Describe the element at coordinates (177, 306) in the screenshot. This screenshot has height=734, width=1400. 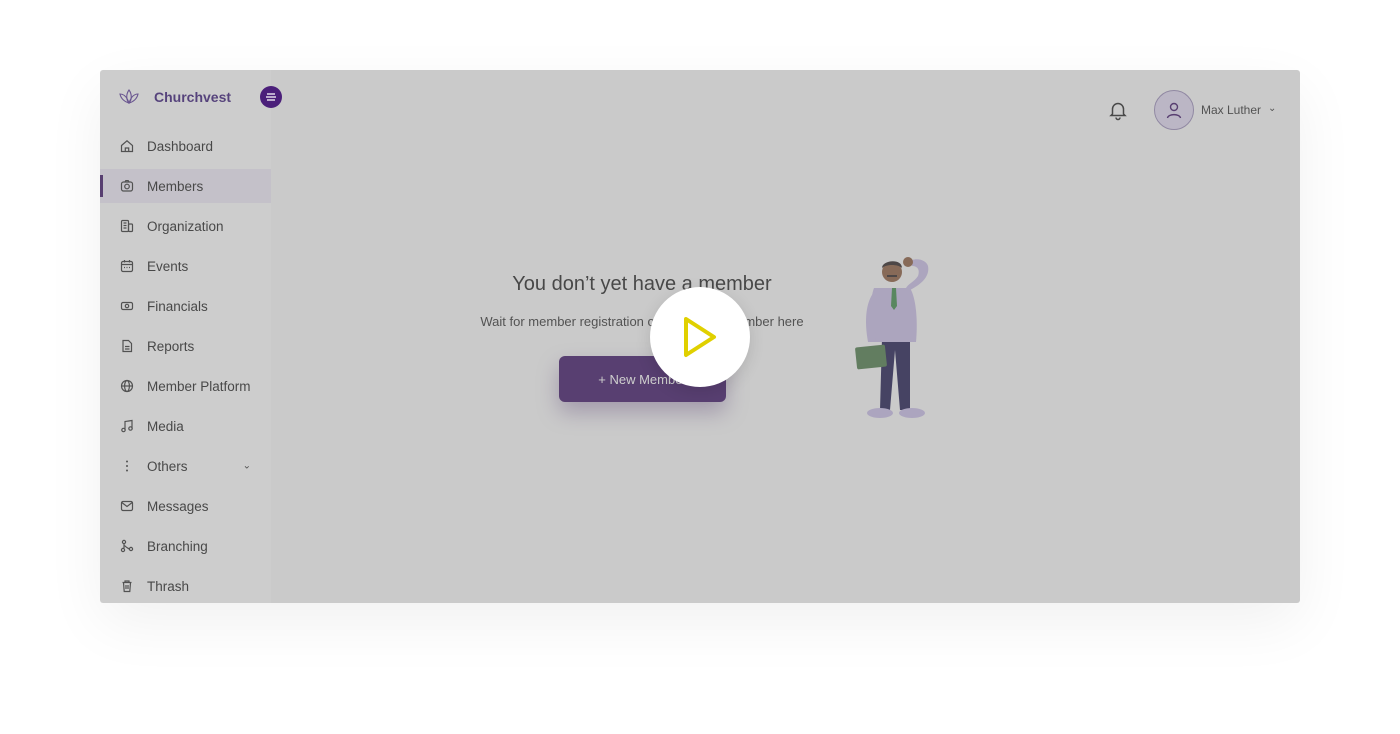
I see `sidebar-item-label: Financials` at that location.